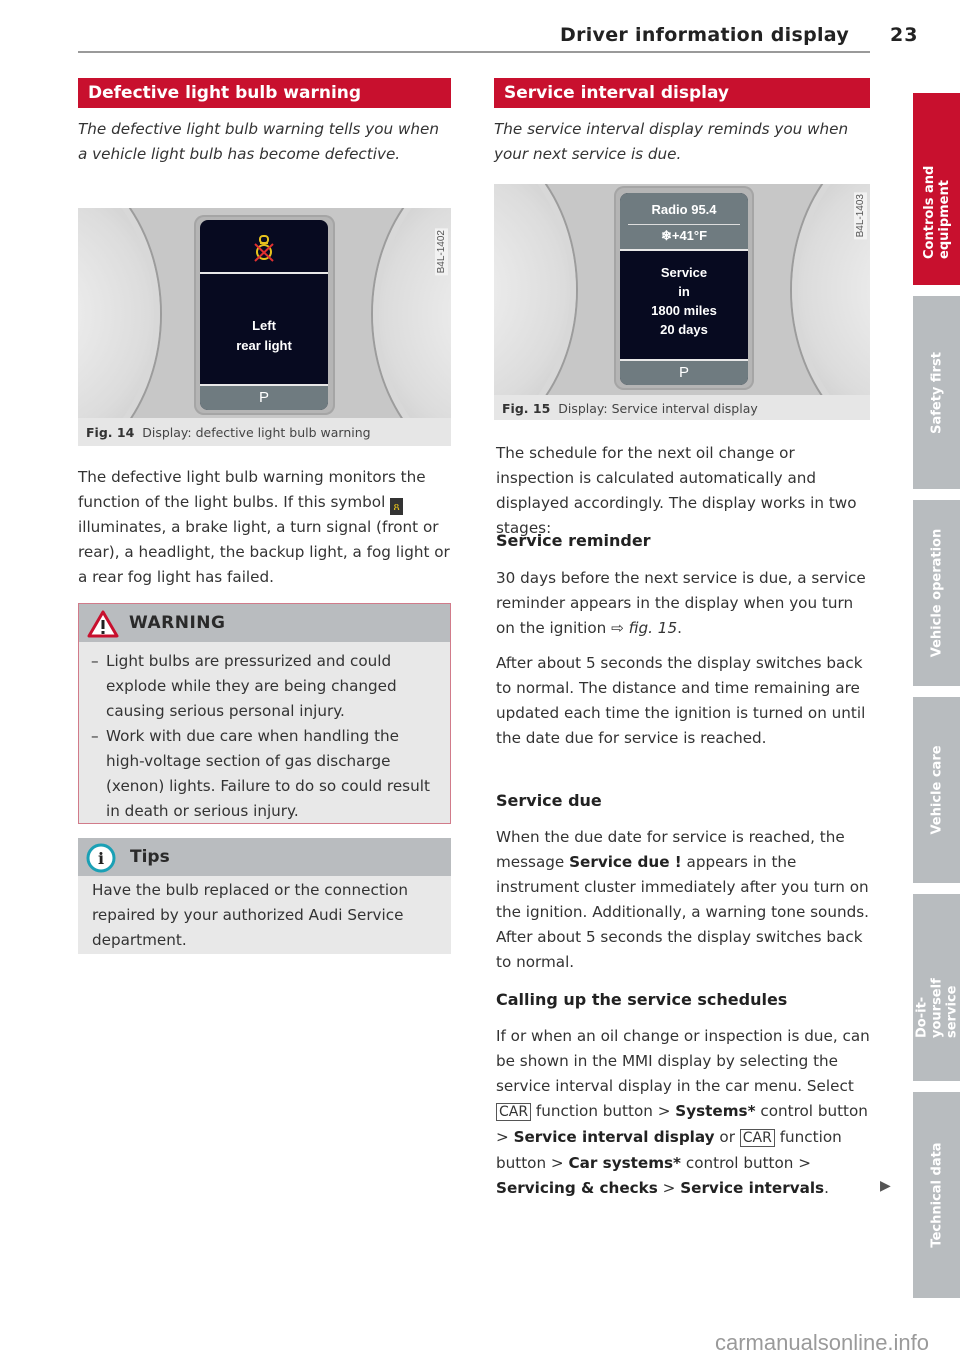 The height and width of the screenshot is (1361, 960). Describe the element at coordinates (684, 329) in the screenshot. I see `service-days: 20 days` at that location.